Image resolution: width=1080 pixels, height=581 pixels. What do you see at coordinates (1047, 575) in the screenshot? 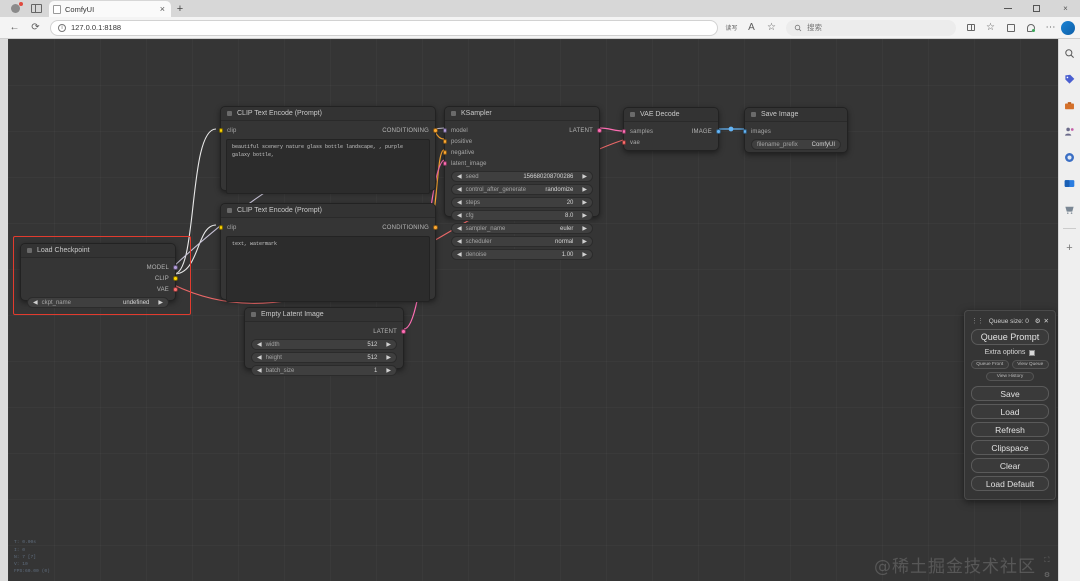
I see `canvas-settings-icon: ⚙` at bounding box center [1047, 575].